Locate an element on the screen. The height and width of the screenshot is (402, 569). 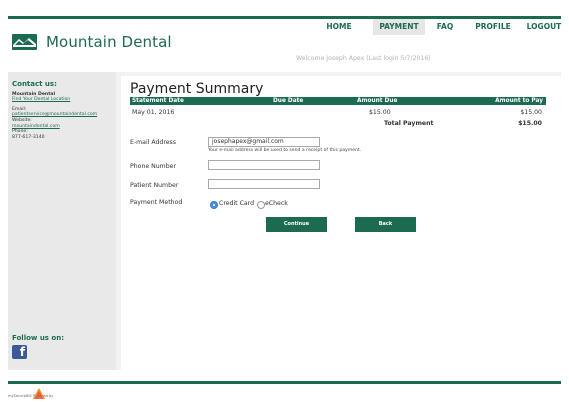
back-button: Back is located at coordinates (385, 224).